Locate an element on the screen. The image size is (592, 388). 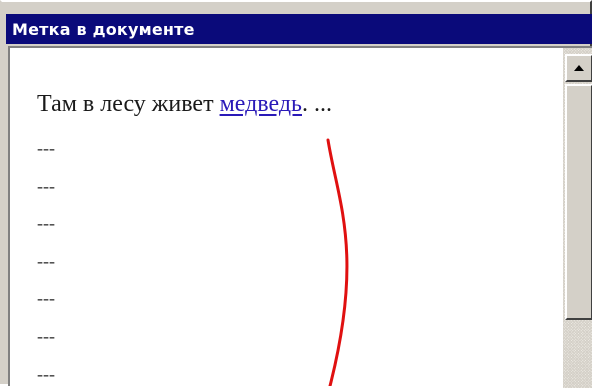
window-title: Метка в документе is located at coordinates (103, 29).